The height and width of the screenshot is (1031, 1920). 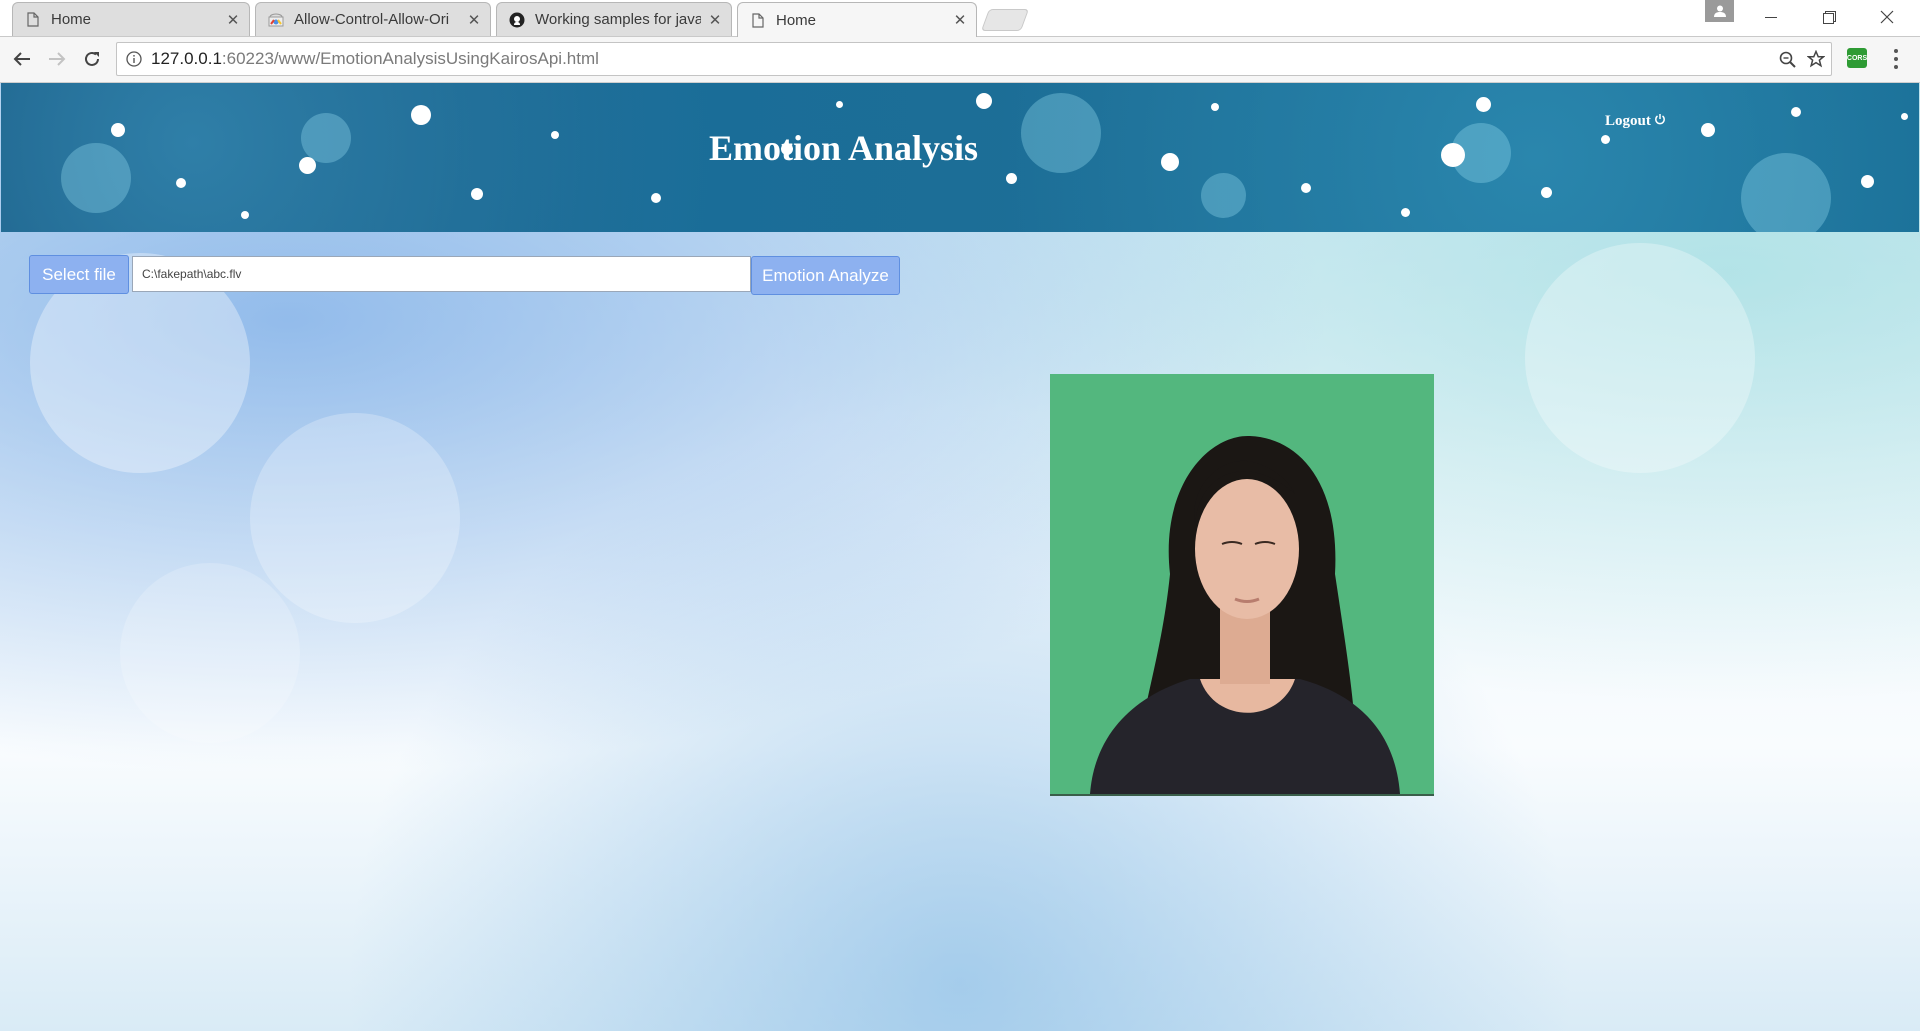 I want to click on browser-menu-icon, so click(x=1896, y=59).